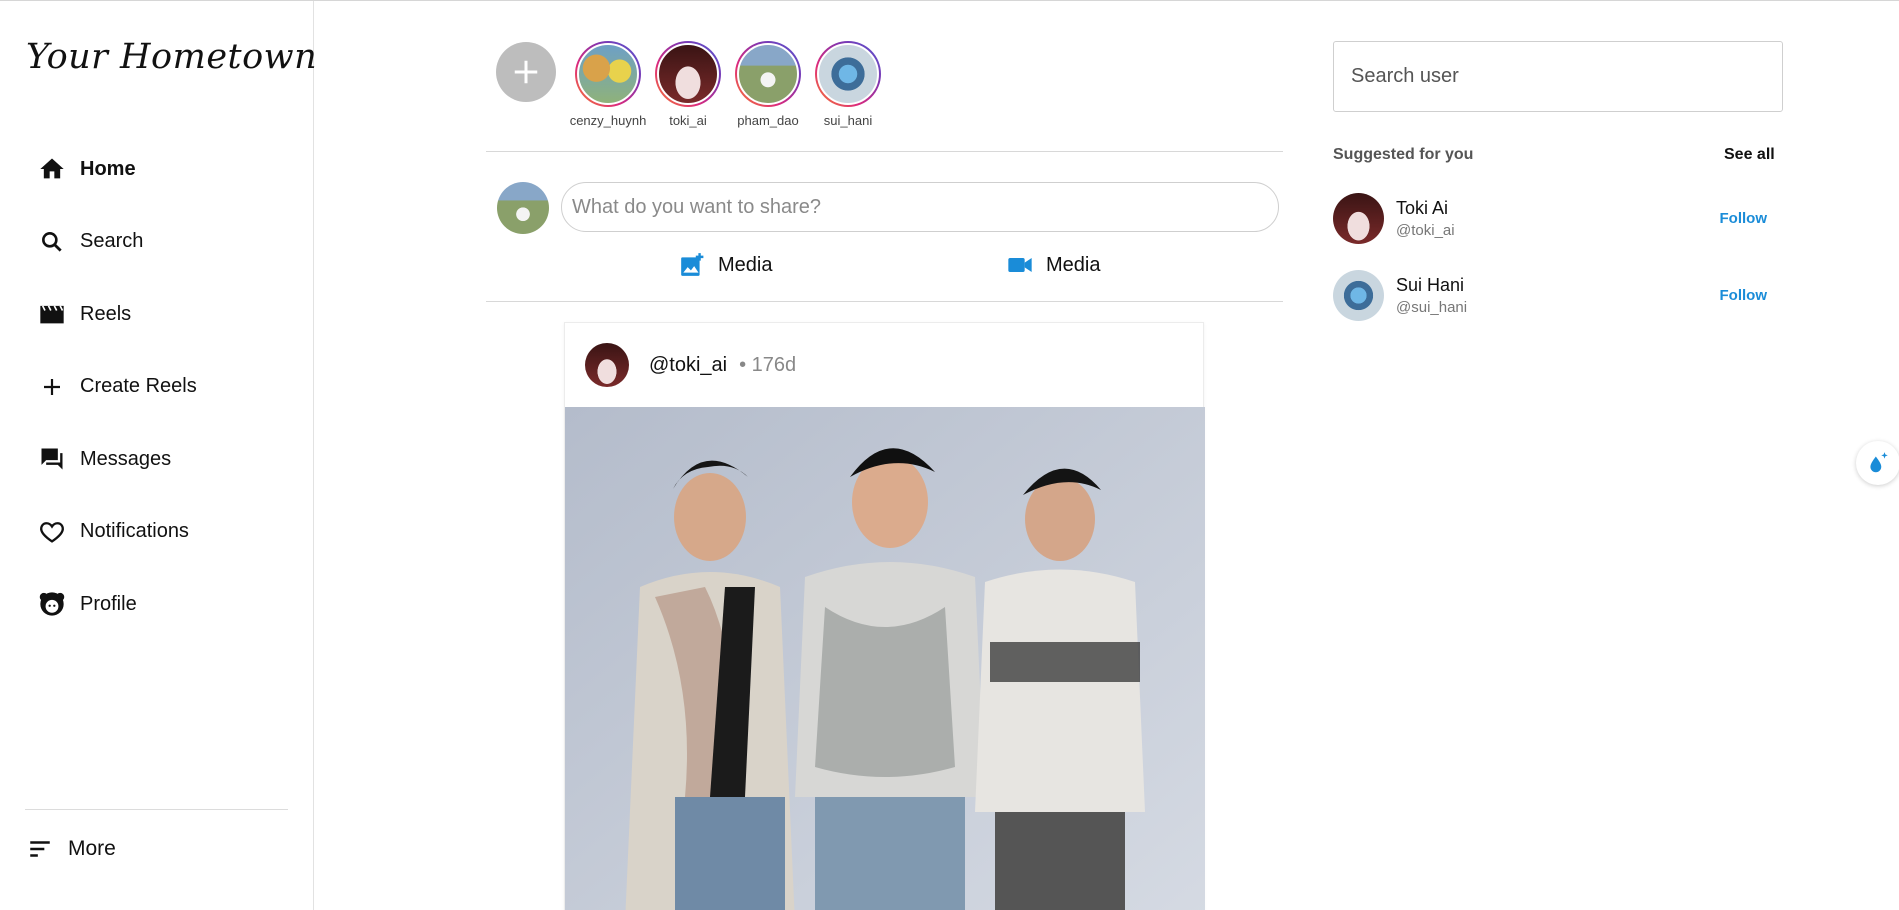 This screenshot has width=1899, height=910. What do you see at coordinates (884, 365) in the screenshot?
I see `post-header: @toki_ai • 176d` at bounding box center [884, 365].